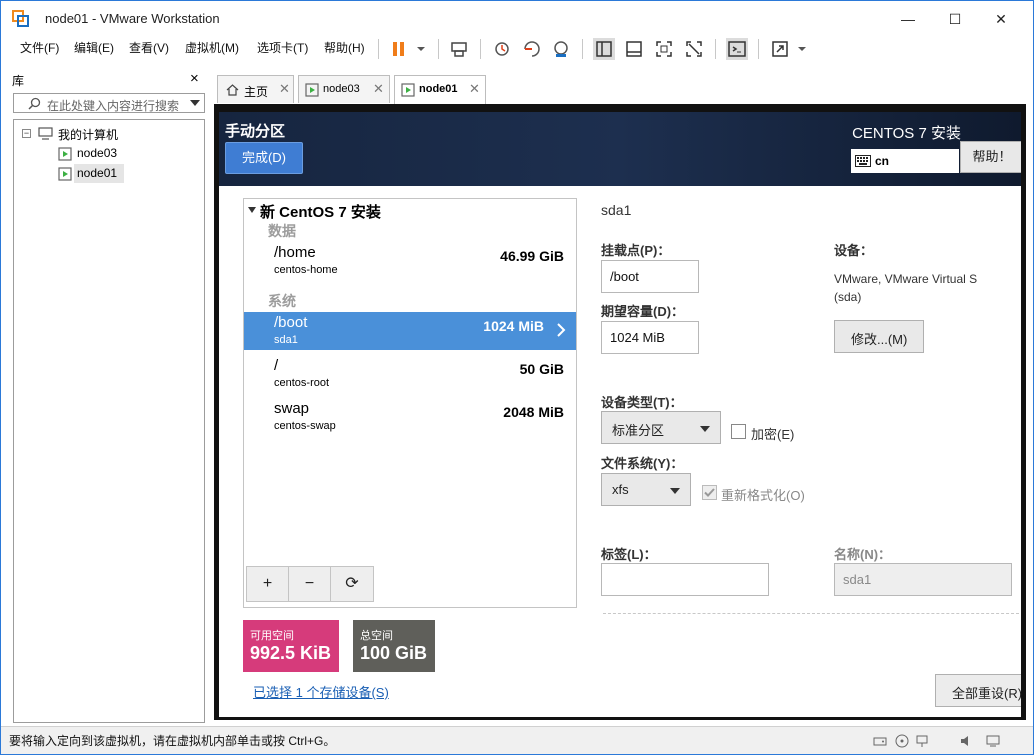 This screenshot has width=1034, height=755. I want to click on search-icon, so click(34, 103).